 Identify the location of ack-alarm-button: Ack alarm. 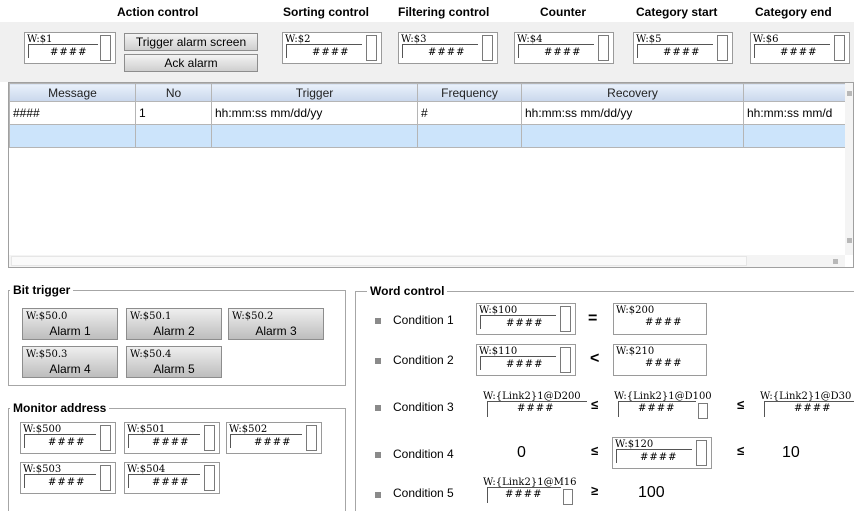
(191, 63).